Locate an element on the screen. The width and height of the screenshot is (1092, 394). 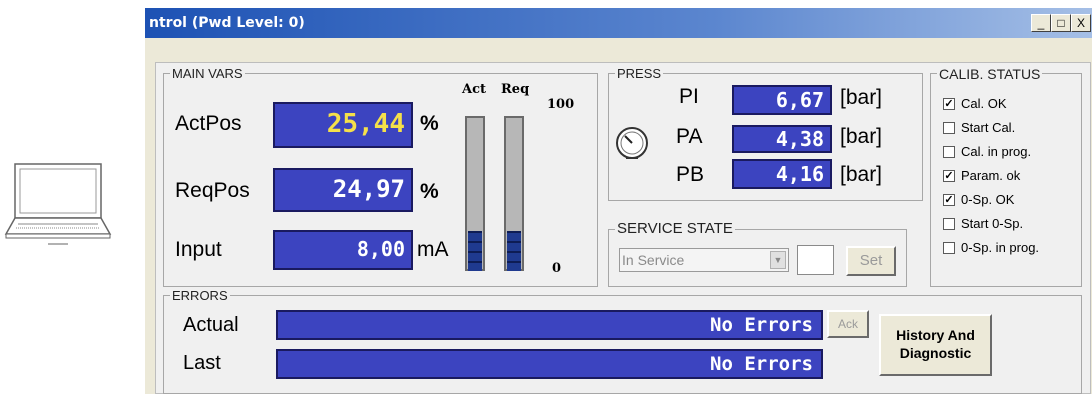
service-state-group: SERVICE STATE In Service ▼ Set is located at coordinates (757, 253).